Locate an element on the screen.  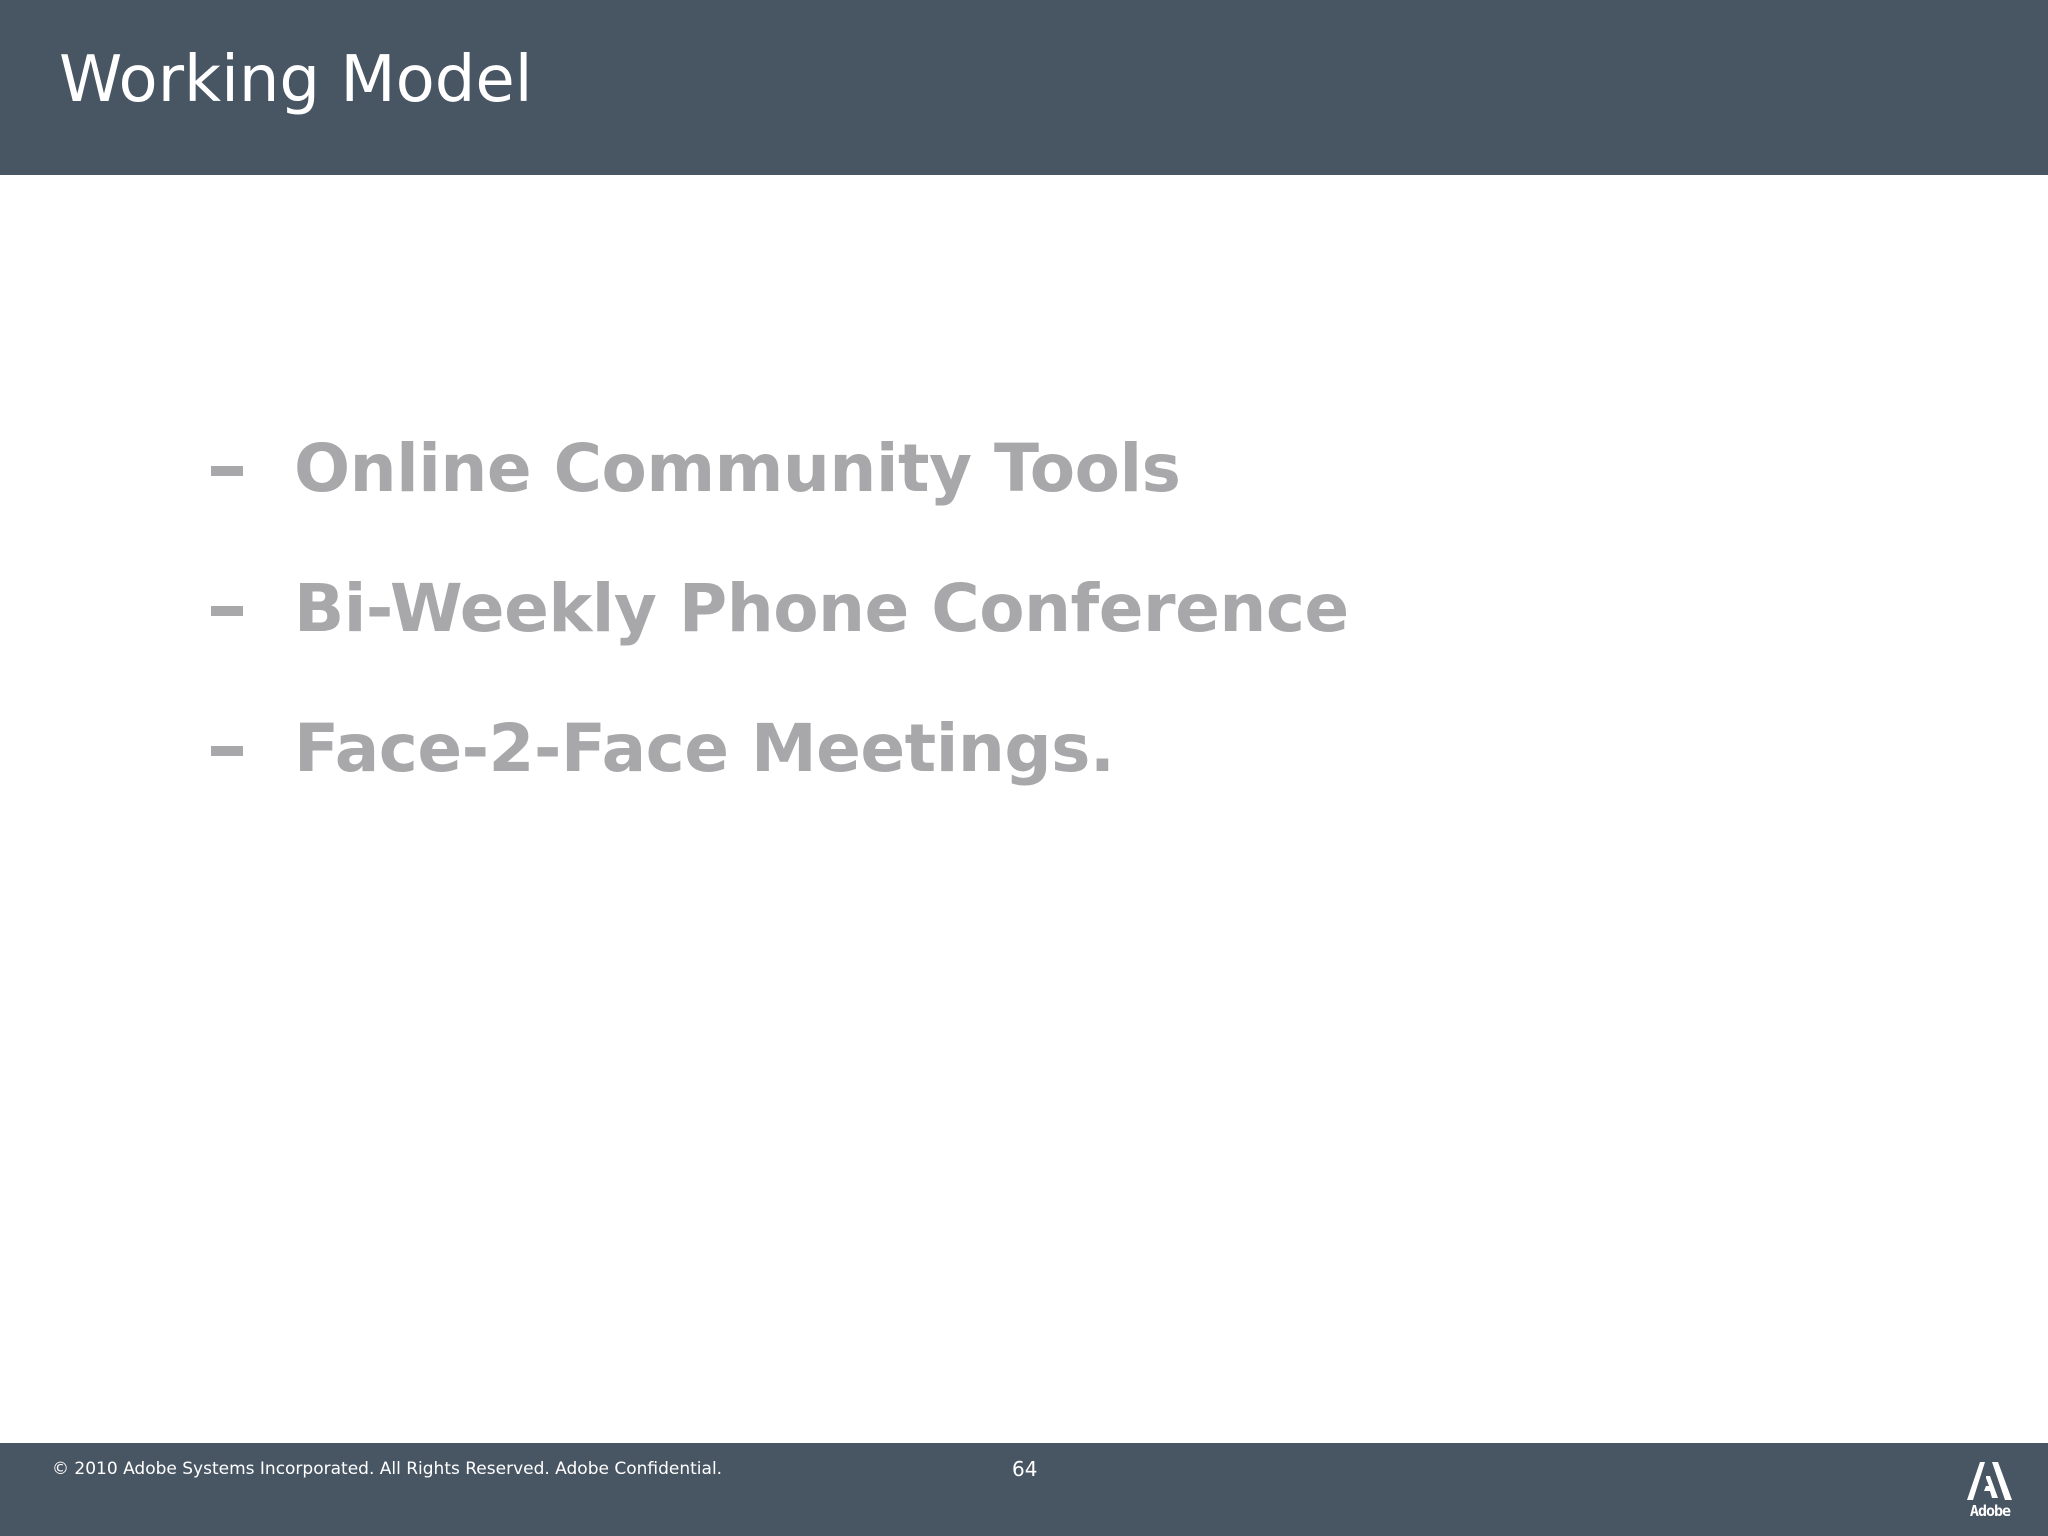
bullet-text: Online Community Tools is located at coordinates (737, 468).